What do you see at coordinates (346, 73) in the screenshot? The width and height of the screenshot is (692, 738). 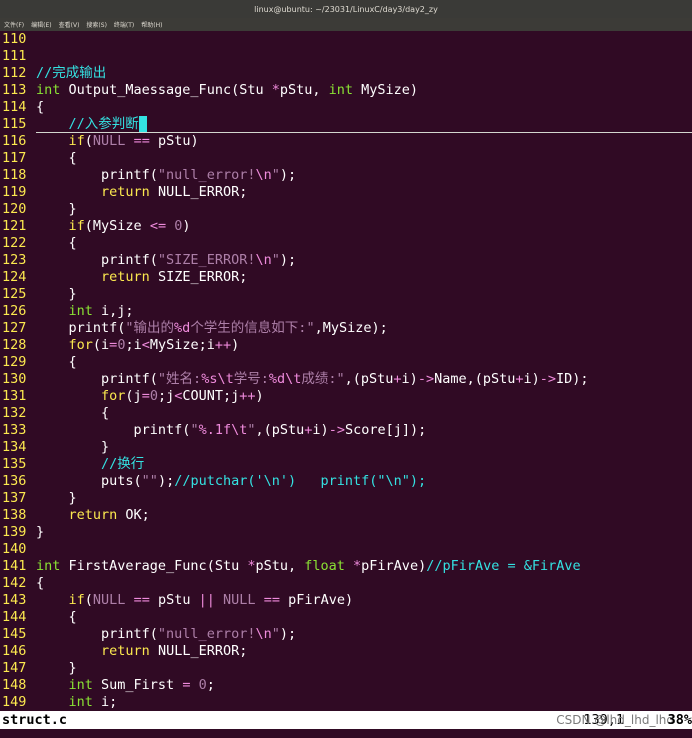 I see `code-line: 112 //完成输出` at bounding box center [346, 73].